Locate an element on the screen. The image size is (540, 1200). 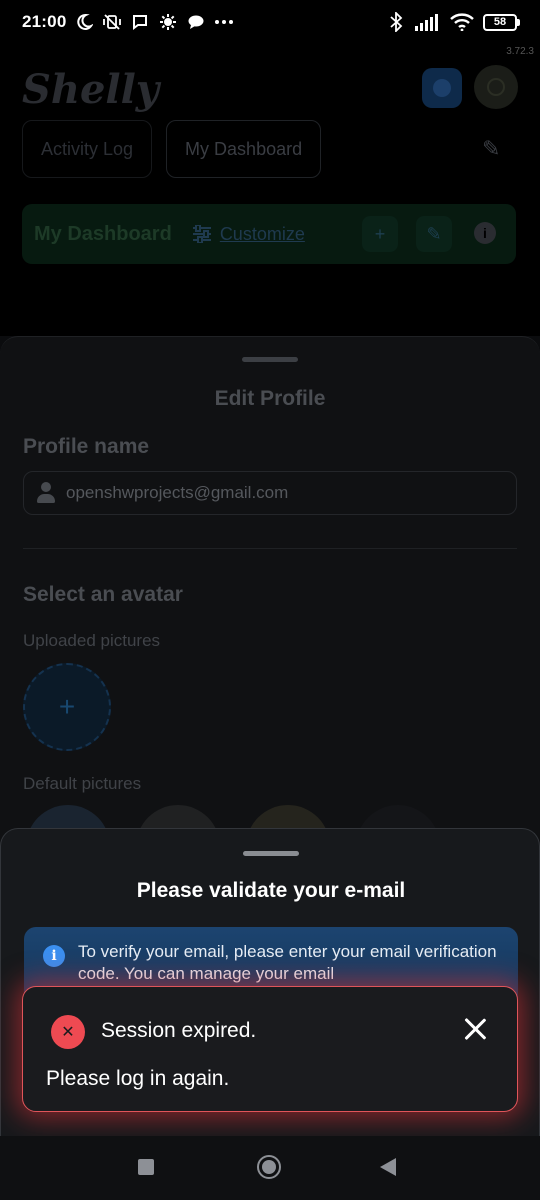
more-dots-icon is located at coordinates (224, 22).